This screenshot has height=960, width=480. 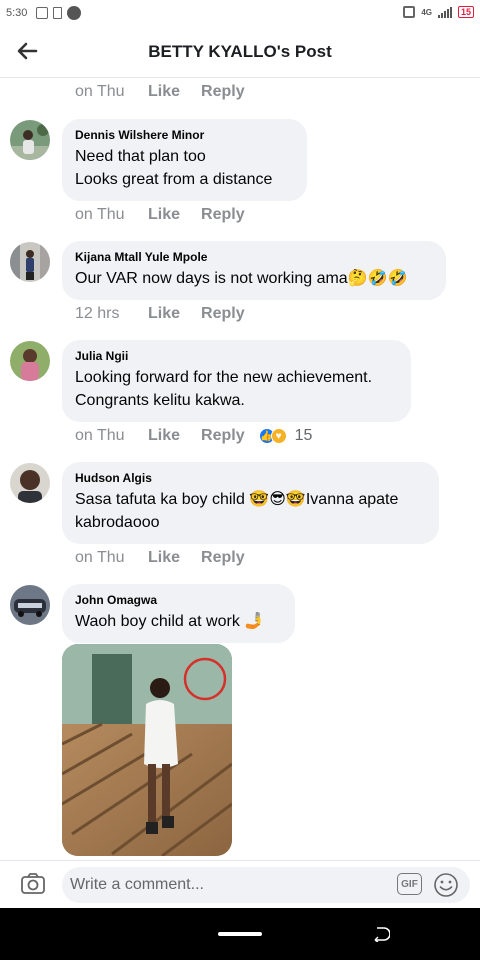 What do you see at coordinates (465, 12) in the screenshot?
I see `battery-icon: 15` at bounding box center [465, 12].